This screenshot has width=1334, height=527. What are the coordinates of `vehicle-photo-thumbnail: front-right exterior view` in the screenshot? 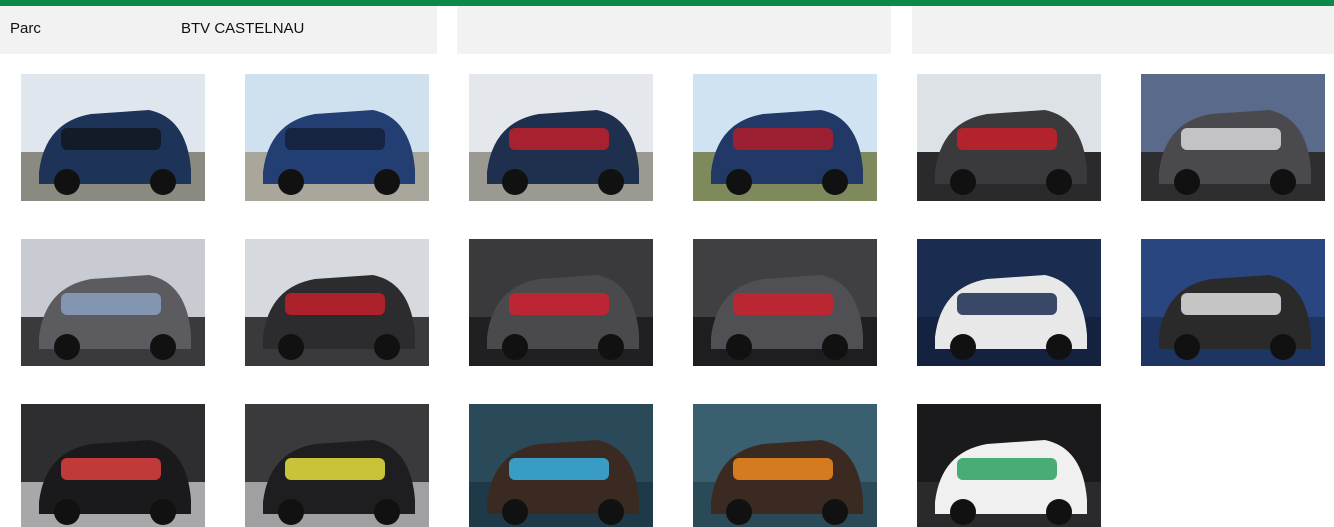 It's located at (337, 137).